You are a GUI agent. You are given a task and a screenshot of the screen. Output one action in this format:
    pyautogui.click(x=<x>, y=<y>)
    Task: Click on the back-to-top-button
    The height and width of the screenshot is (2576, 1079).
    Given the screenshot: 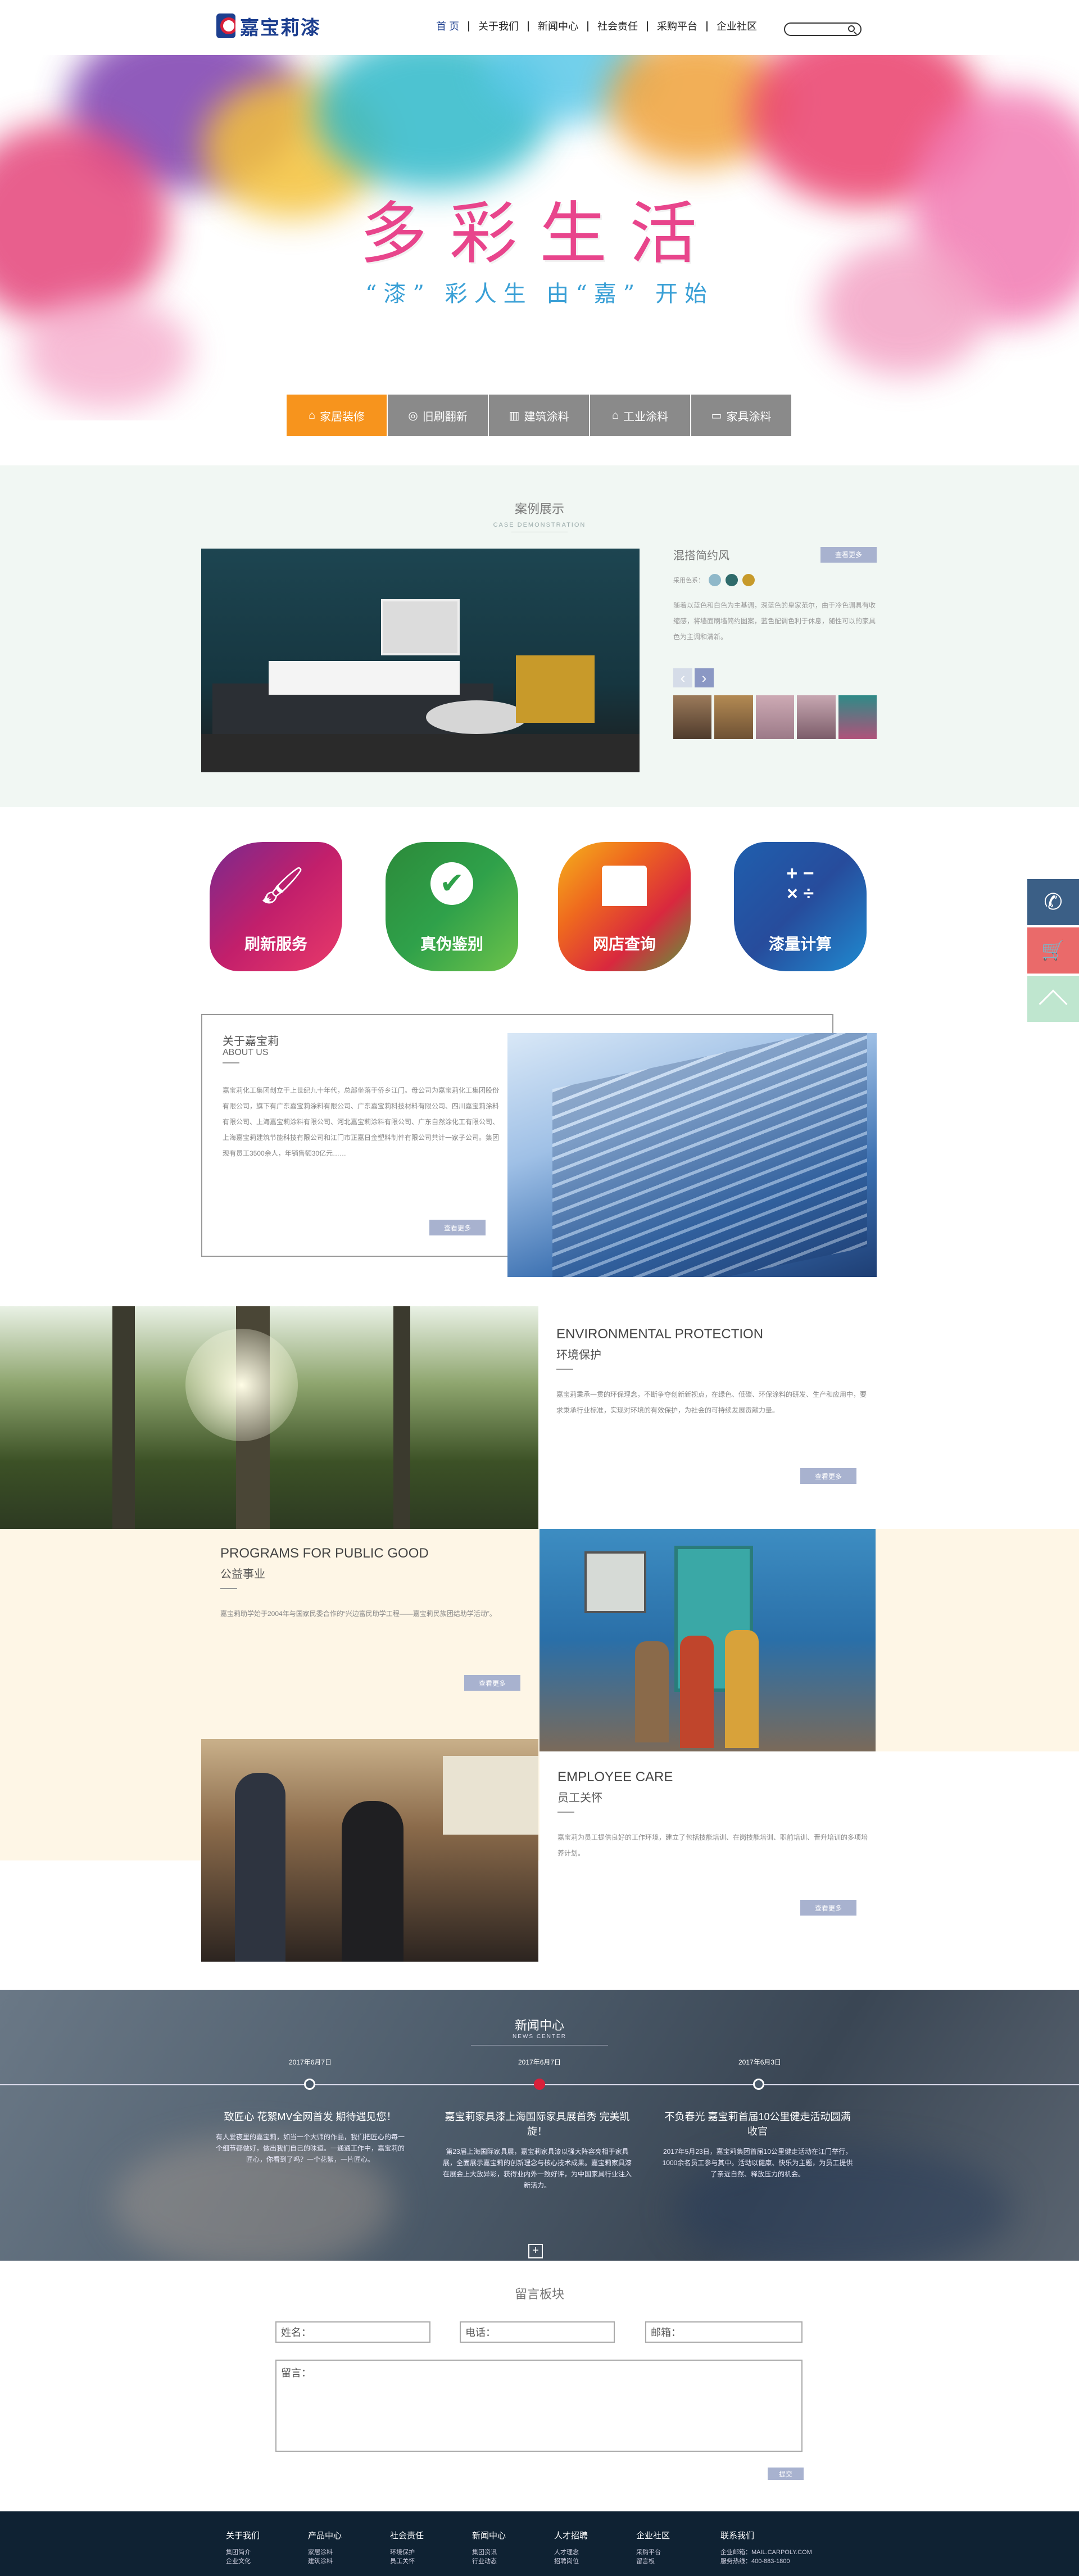 What is the action you would take?
    pyautogui.click(x=1053, y=999)
    